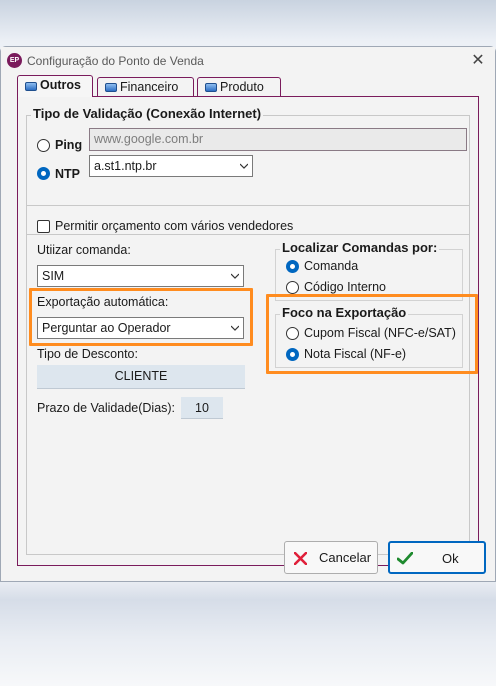 This screenshot has width=496, height=686. I want to click on multi-seller-checkbox, so click(43, 226).